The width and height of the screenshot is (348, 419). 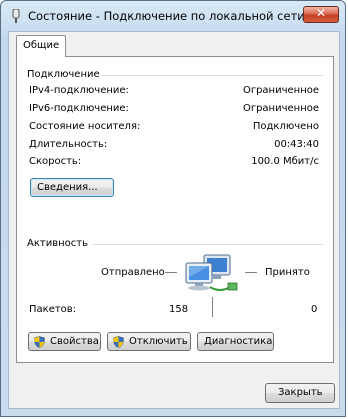 I want to click on close-button: Закрыть, so click(x=300, y=393).